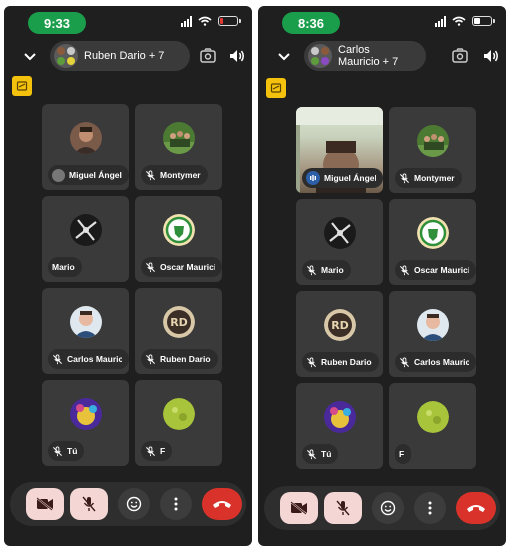 The width and height of the screenshot is (506, 548). I want to click on status-bar: 9:33, so click(128, 23).